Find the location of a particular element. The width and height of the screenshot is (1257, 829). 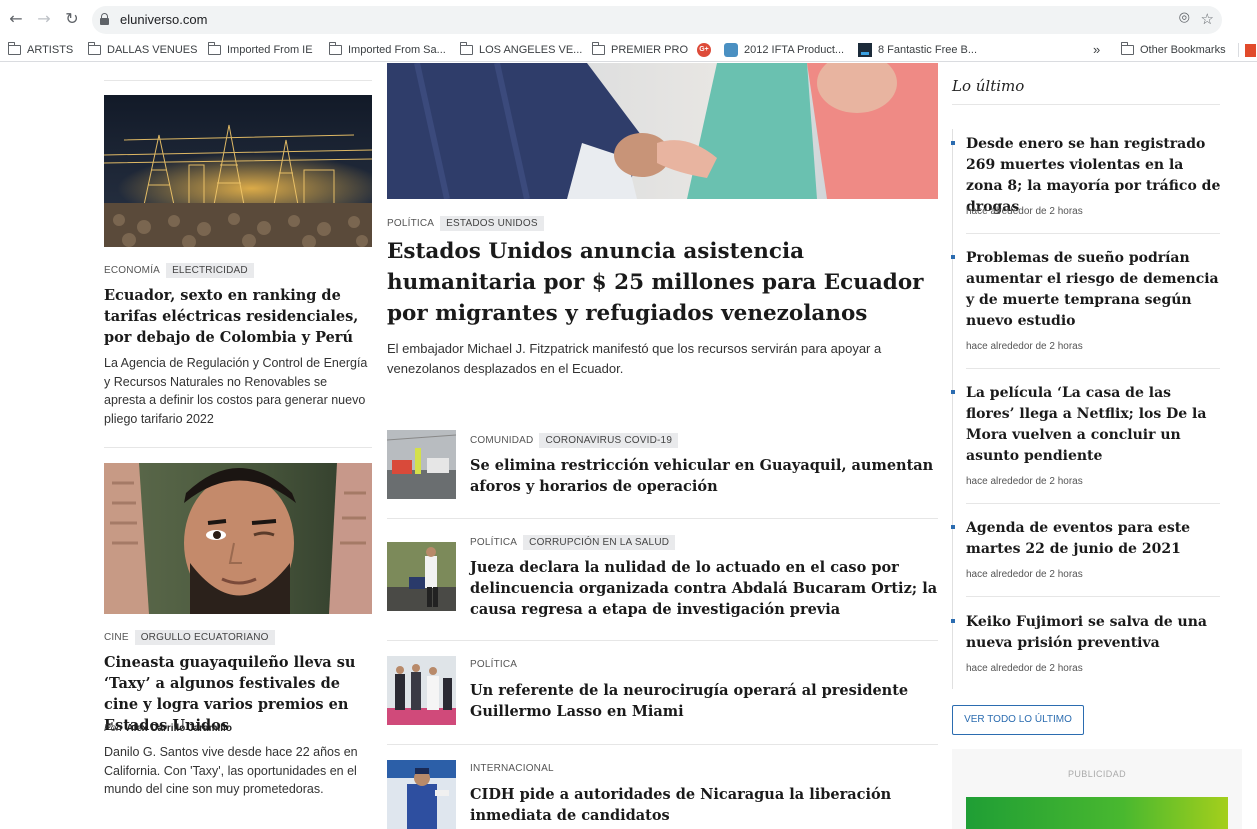

ad-creative is located at coordinates (1097, 813).